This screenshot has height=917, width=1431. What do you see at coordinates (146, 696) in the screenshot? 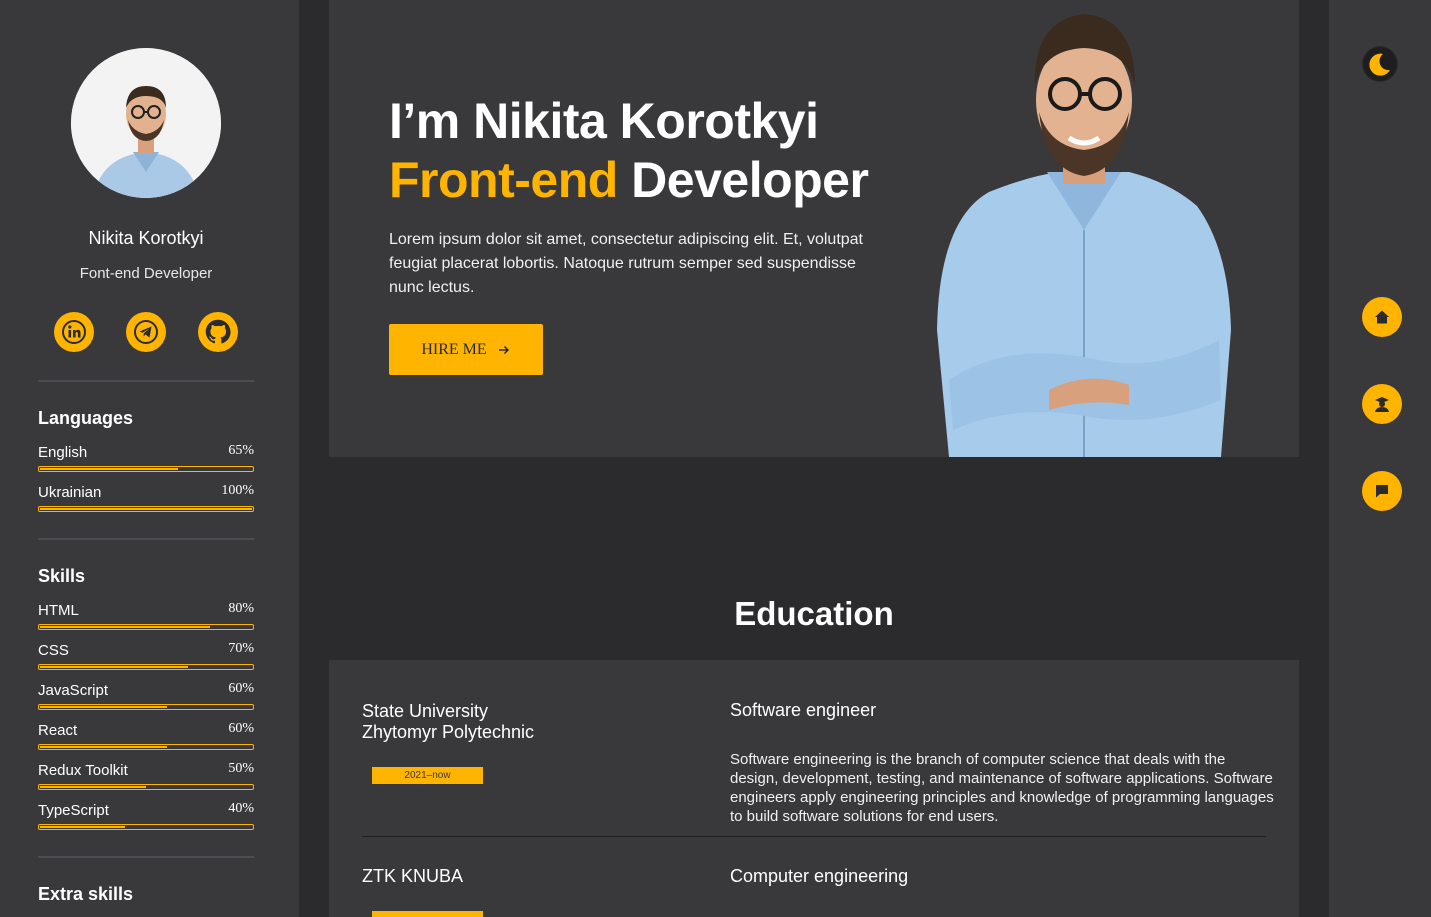
I see `skill-row: JavaScript 60%` at bounding box center [146, 696].